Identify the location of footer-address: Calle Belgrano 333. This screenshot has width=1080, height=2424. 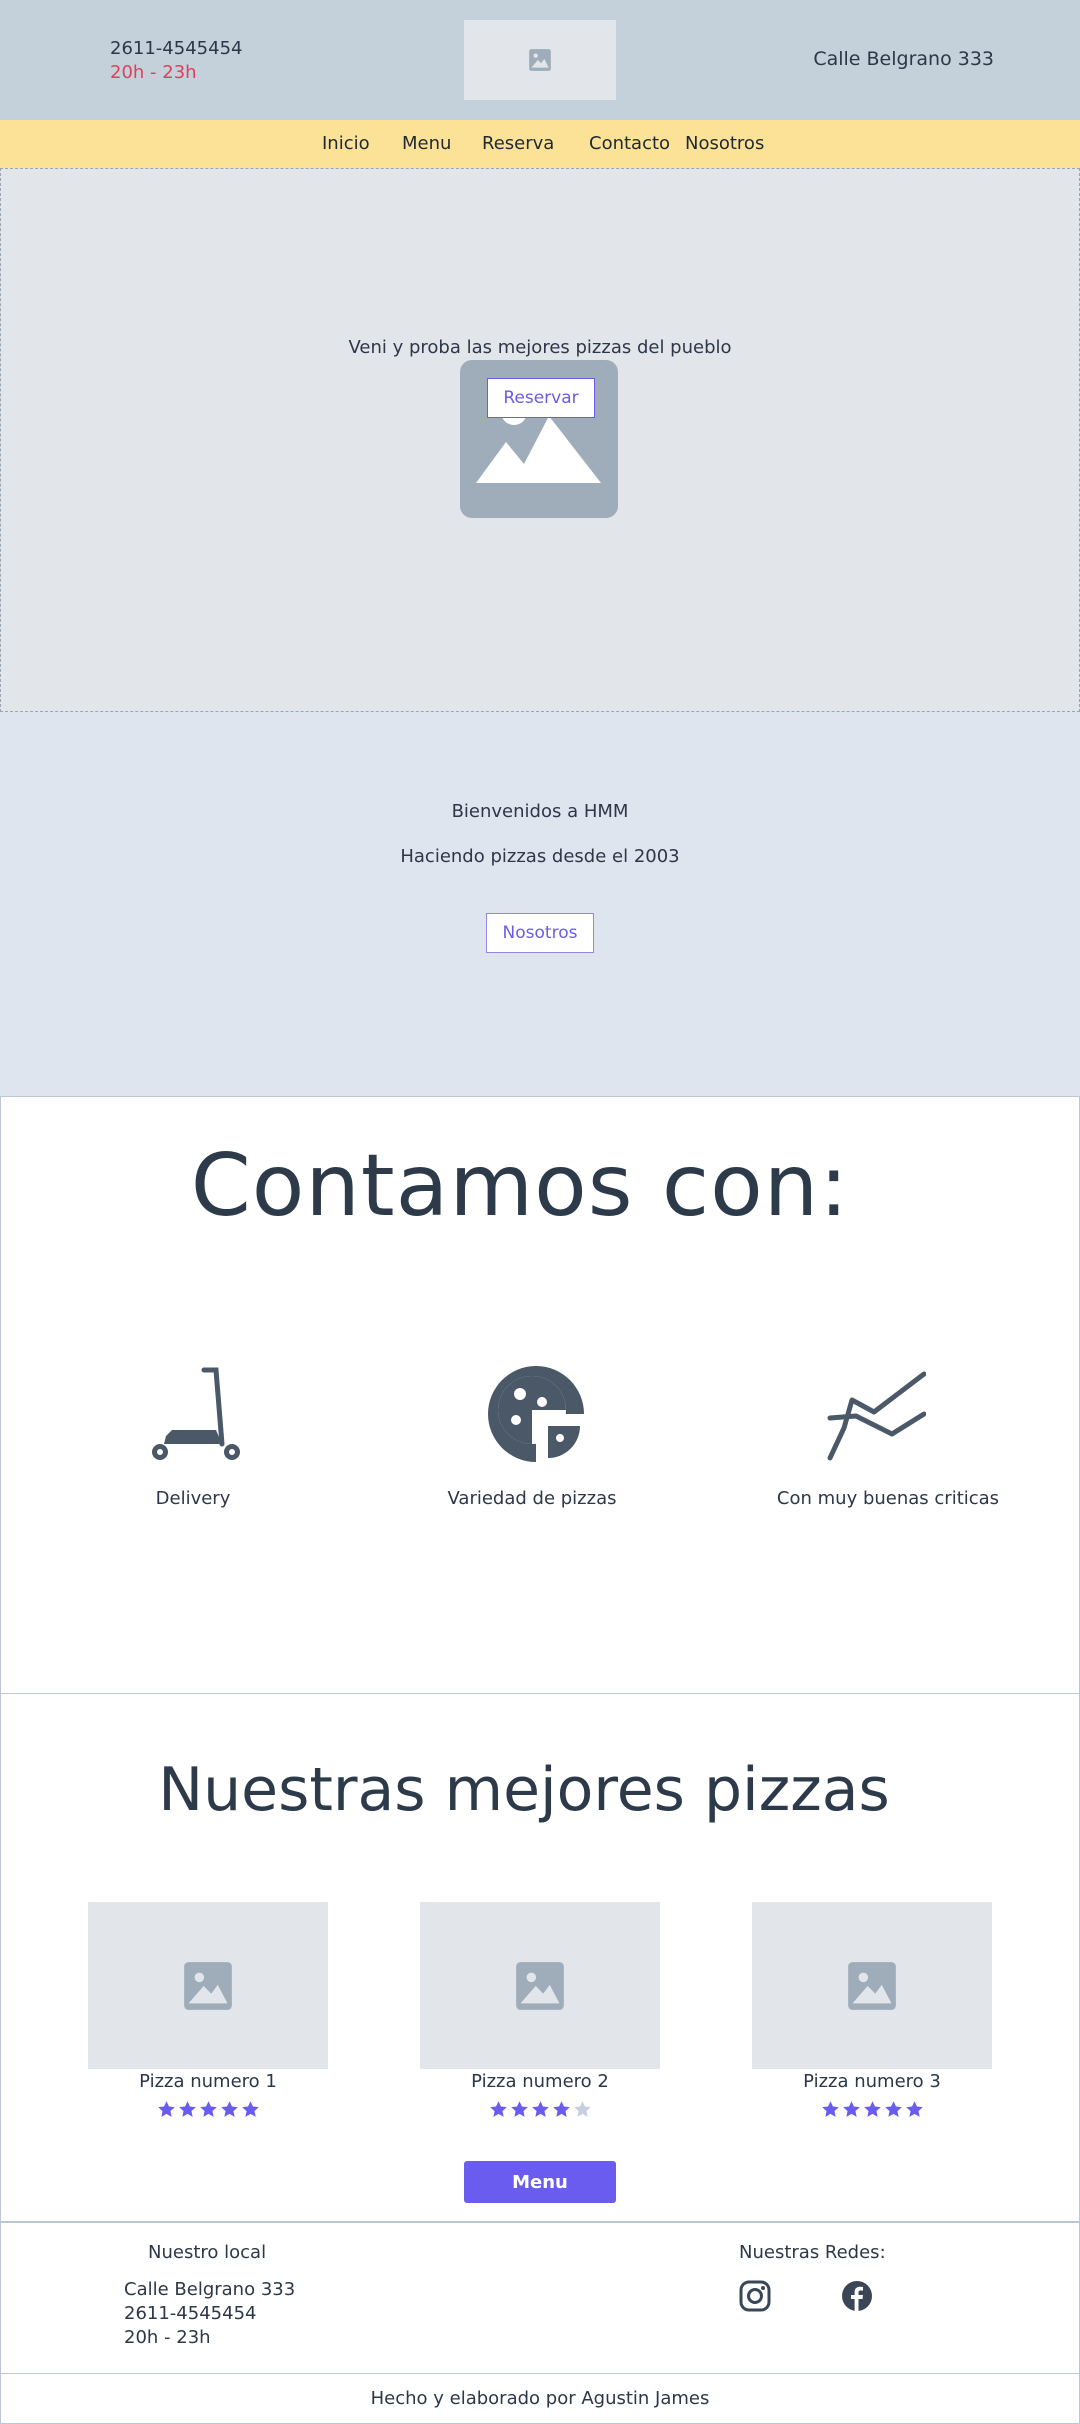
(210, 2289).